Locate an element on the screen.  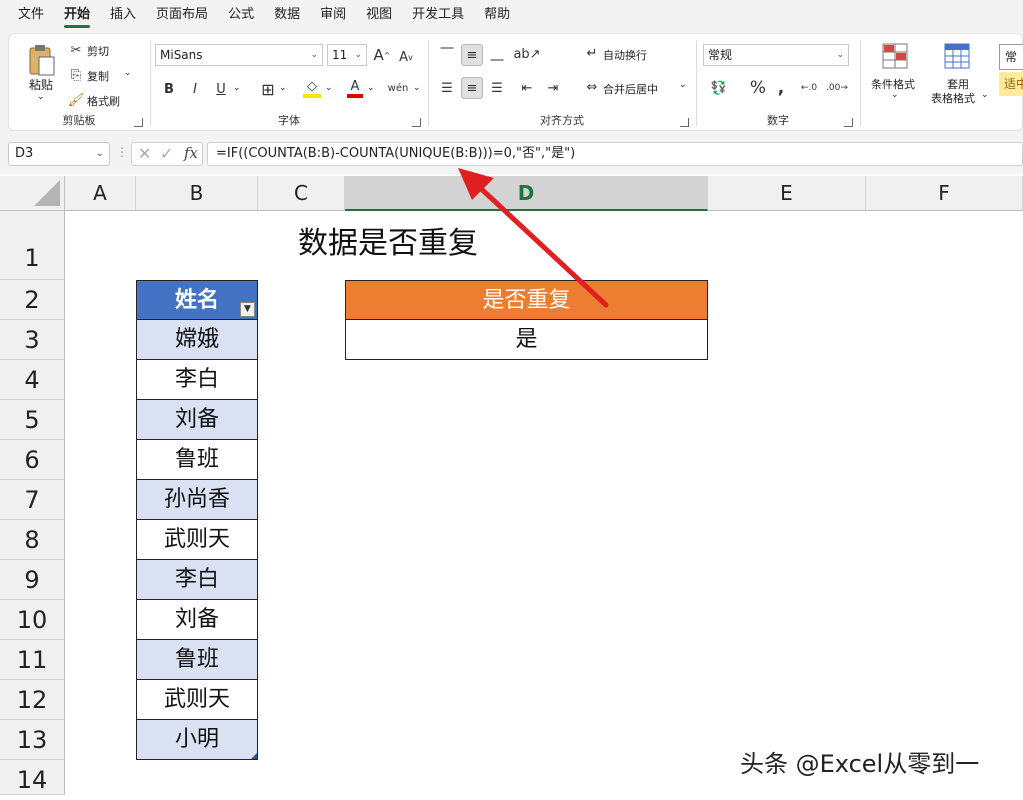
watermark: 头条 @Excel从零到一 is located at coordinates (860, 764).